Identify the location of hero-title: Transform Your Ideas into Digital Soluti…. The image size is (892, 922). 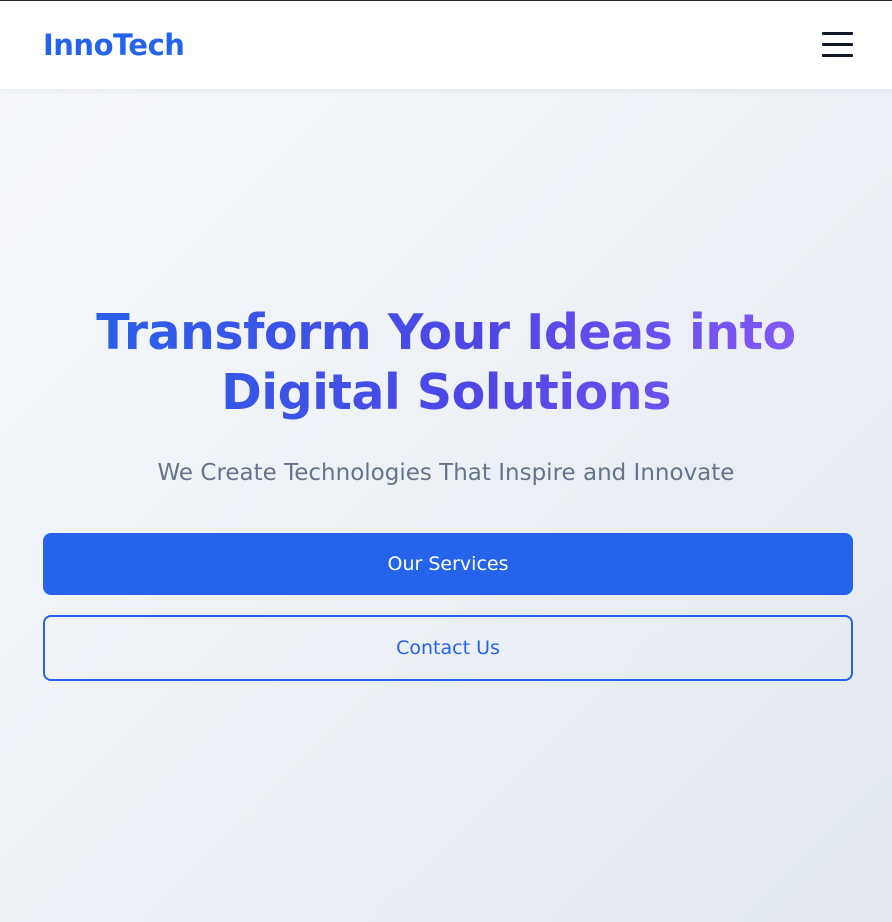
(446, 363).